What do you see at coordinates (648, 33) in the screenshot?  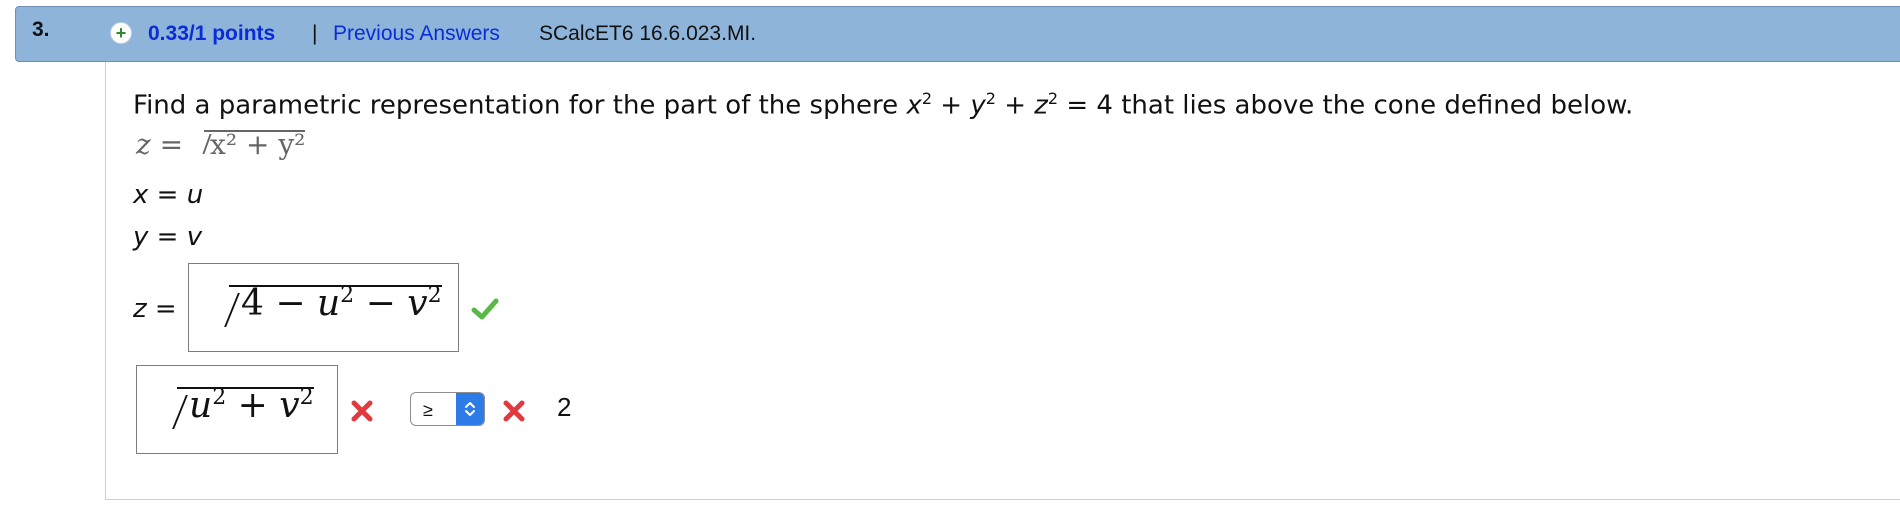 I see `course-code: SCalcET6 16.6.023.MI.` at bounding box center [648, 33].